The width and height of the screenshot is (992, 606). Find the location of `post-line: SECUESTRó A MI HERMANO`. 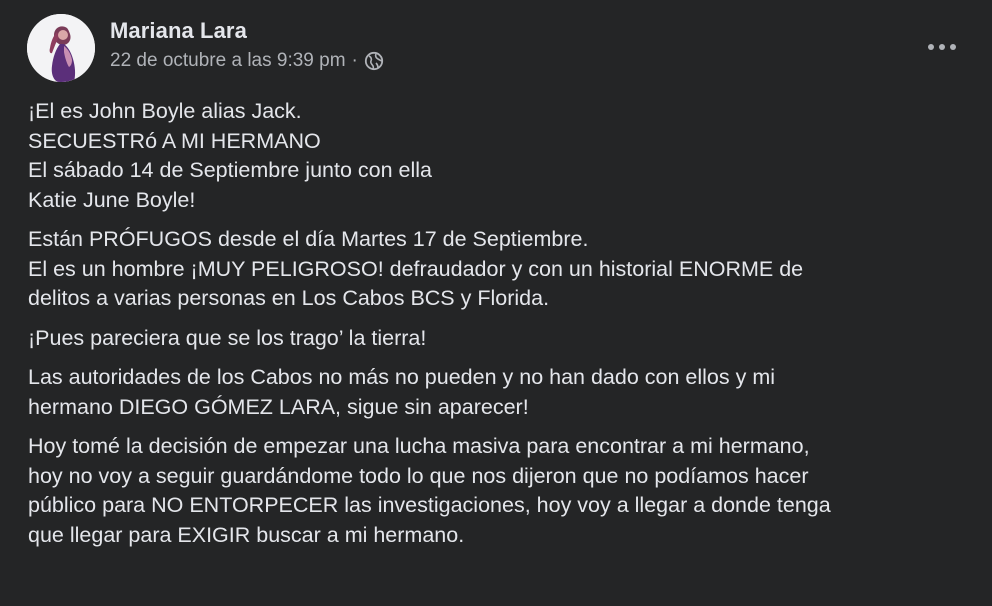

post-line: SECUESTRó A MI HERMANO is located at coordinates (174, 140).